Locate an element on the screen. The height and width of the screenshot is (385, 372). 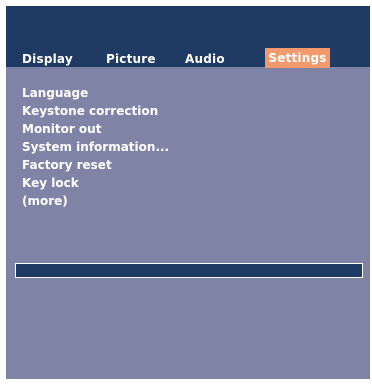
tab-audio: Audio is located at coordinates (205, 59).